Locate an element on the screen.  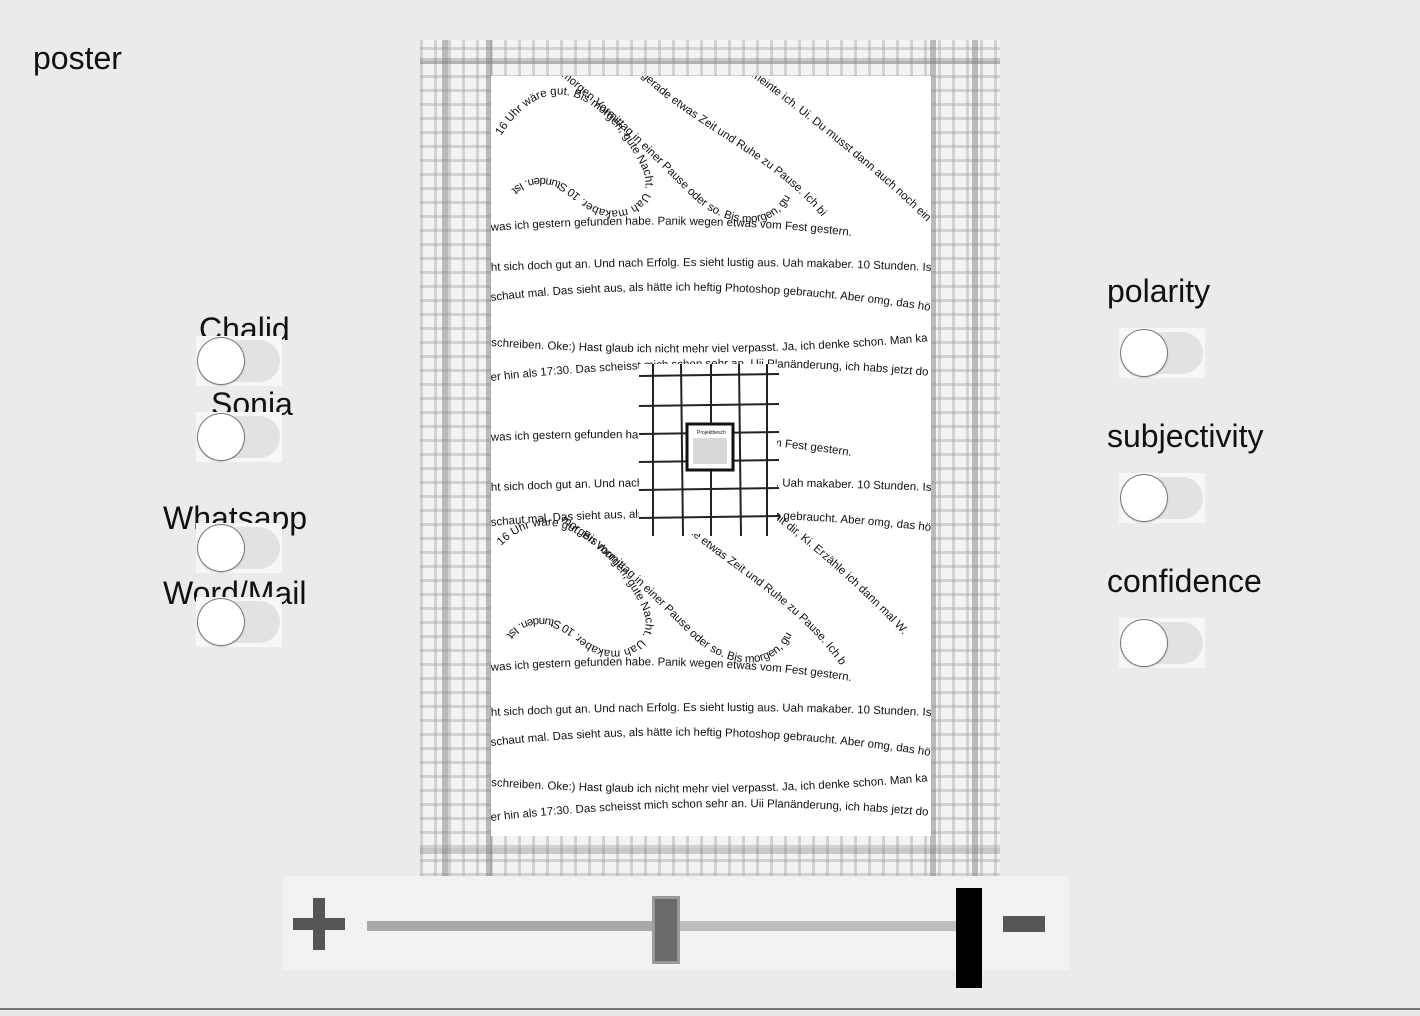
bottom-divider is located at coordinates (710, 1012).